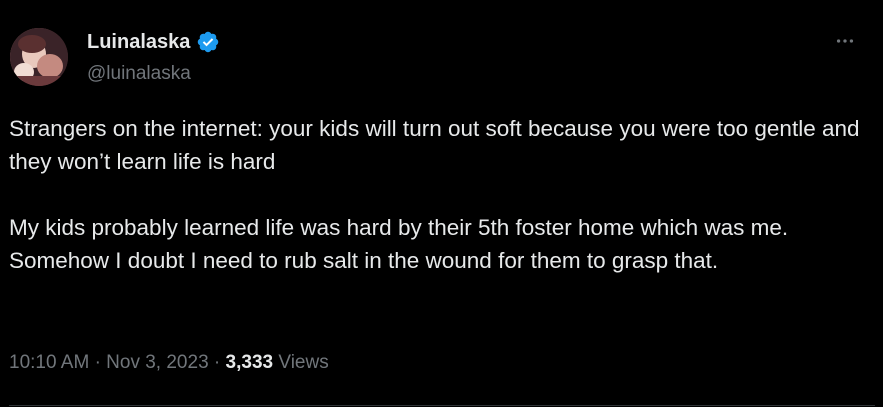 The image size is (883, 407). Describe the element at coordinates (249, 362) in the screenshot. I see `views-count: 3,333` at that location.